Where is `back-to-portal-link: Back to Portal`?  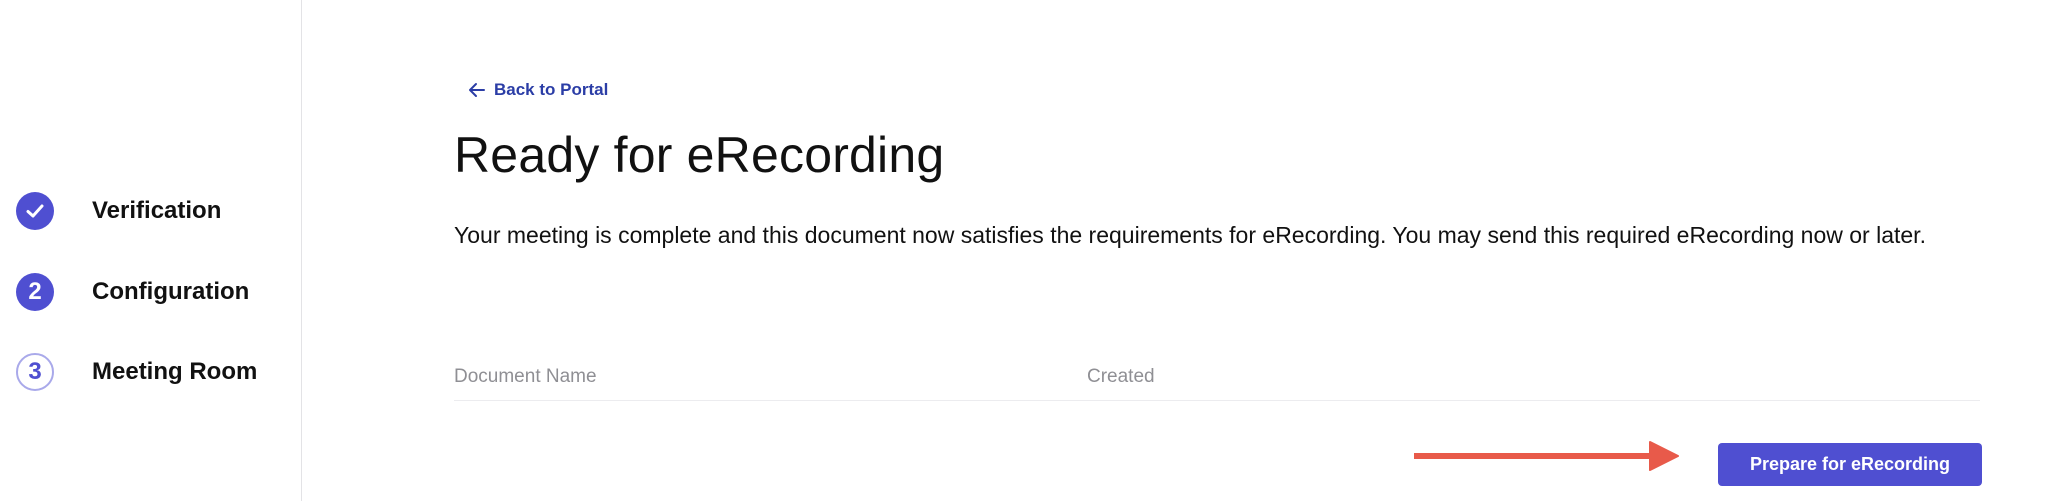
back-to-portal-link: Back to Portal is located at coordinates (538, 90).